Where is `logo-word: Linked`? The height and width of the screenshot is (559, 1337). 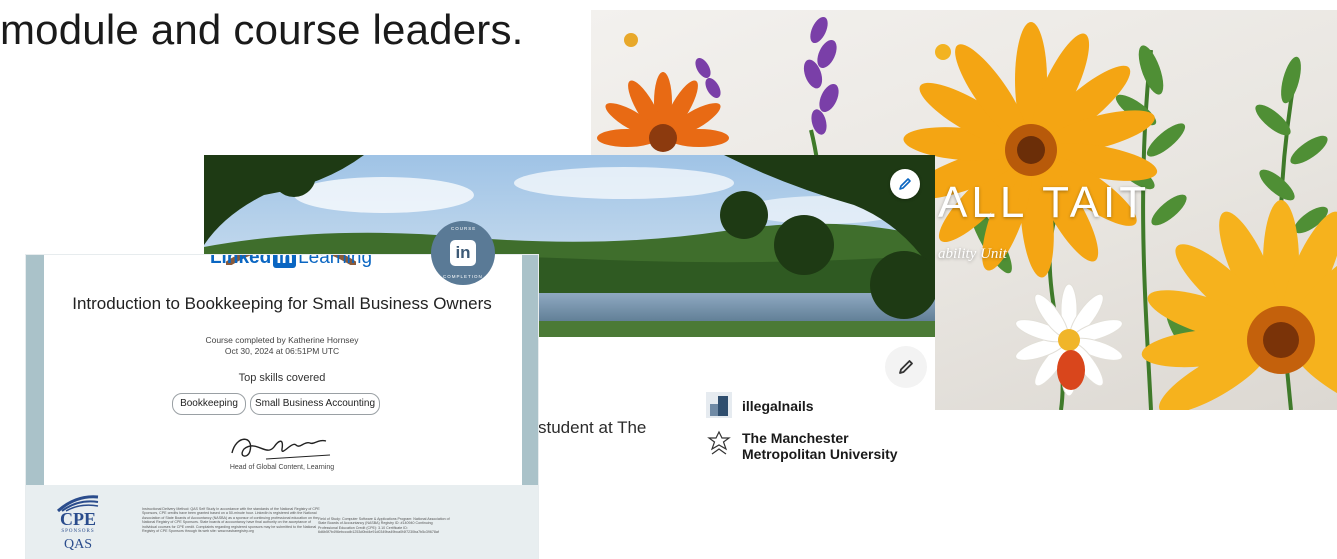 logo-word: Linked is located at coordinates (240, 261).